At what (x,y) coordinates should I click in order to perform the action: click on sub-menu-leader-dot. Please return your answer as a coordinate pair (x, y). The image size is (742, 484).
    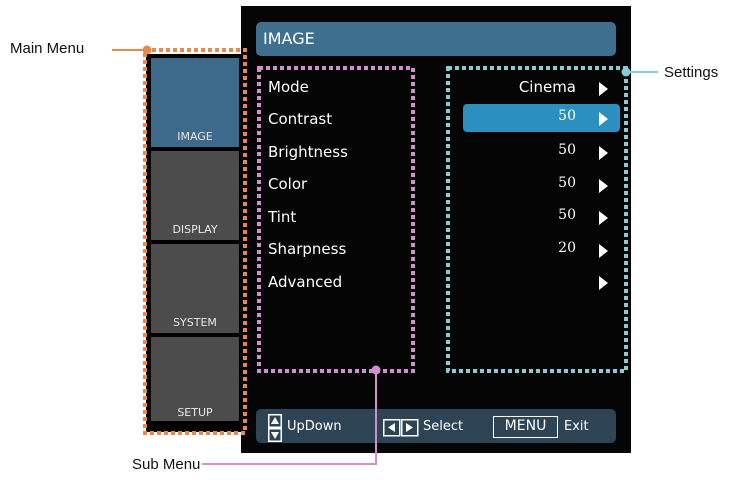
    Looking at the image, I should click on (376, 370).